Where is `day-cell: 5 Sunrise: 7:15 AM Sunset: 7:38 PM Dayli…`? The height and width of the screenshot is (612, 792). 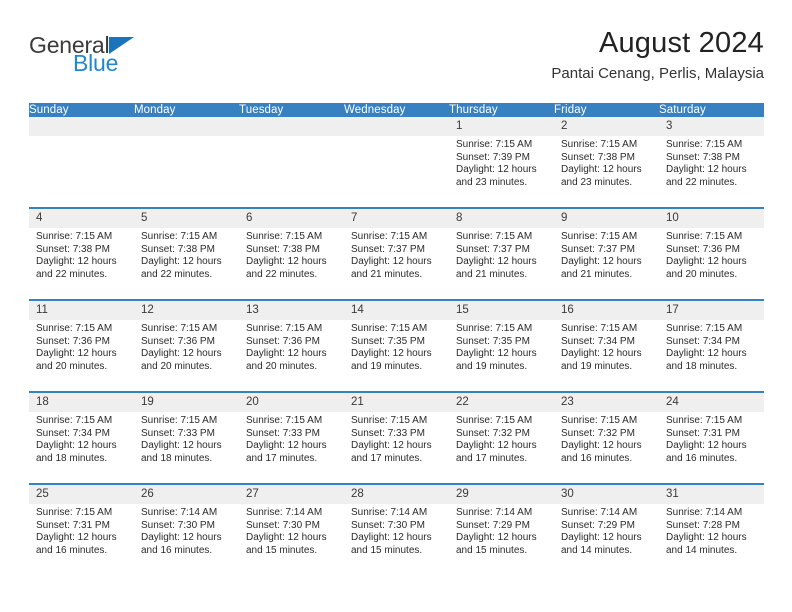
day-cell: 5 Sunrise: 7:15 AM Sunset: 7:38 PM Dayli… is located at coordinates (186, 253).